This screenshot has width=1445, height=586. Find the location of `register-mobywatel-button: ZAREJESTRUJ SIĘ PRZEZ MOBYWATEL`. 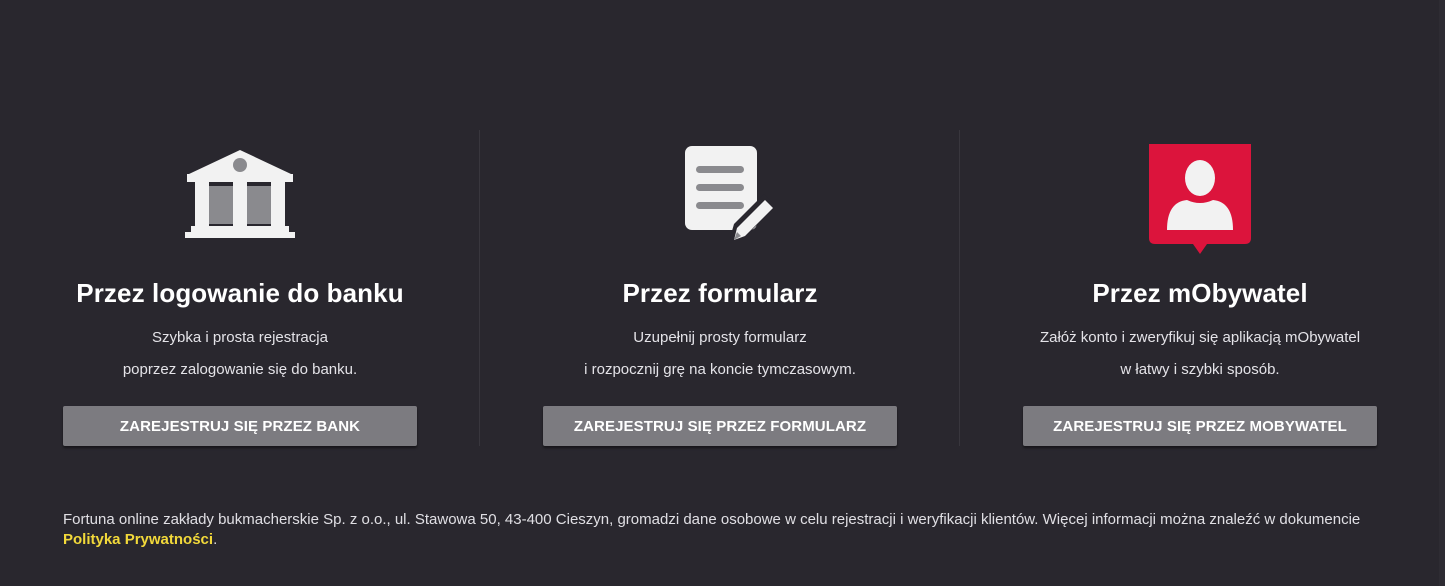

register-mobywatel-button: ZAREJESTRUJ SIĘ PRZEZ MOBYWATEL is located at coordinates (1200, 426).